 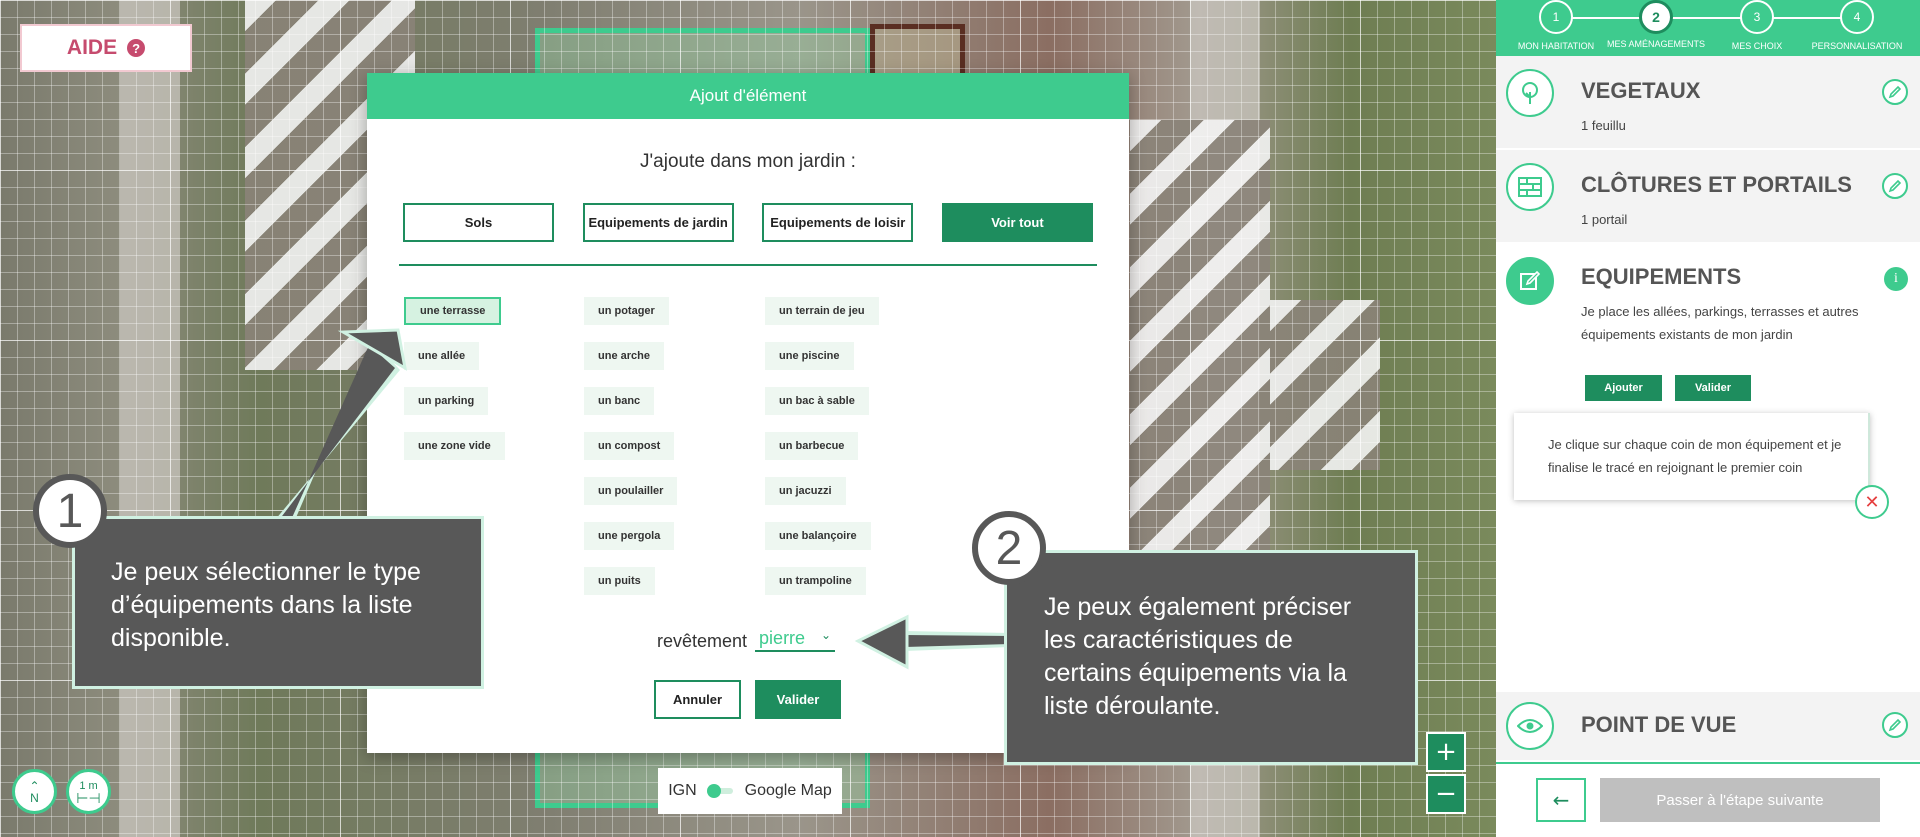 I want to click on scale-button: 1 m ⊢⊣, so click(x=88, y=791).